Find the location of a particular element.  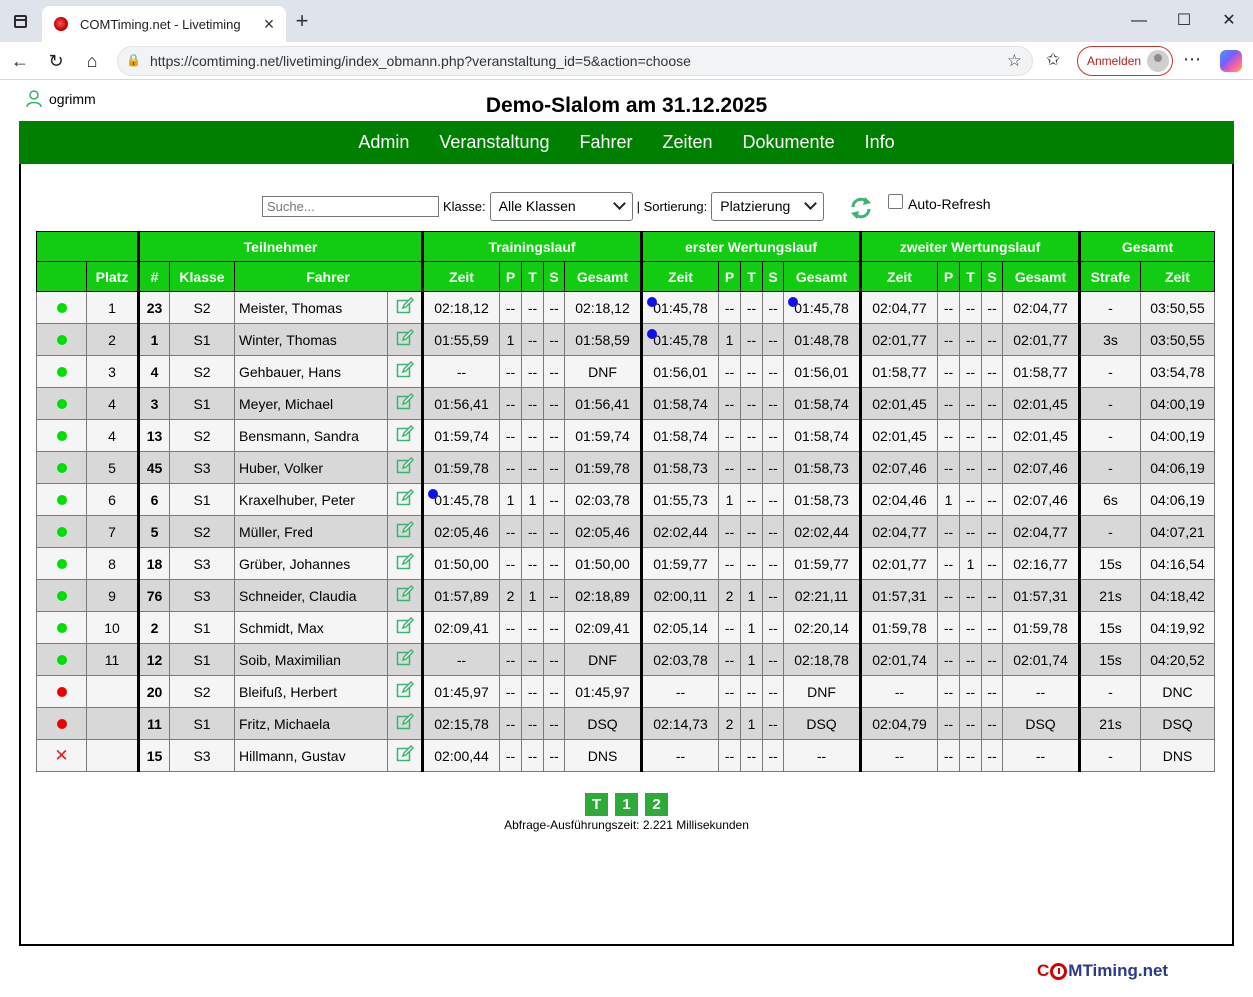

nav-admin: Admin is located at coordinates (383, 142).